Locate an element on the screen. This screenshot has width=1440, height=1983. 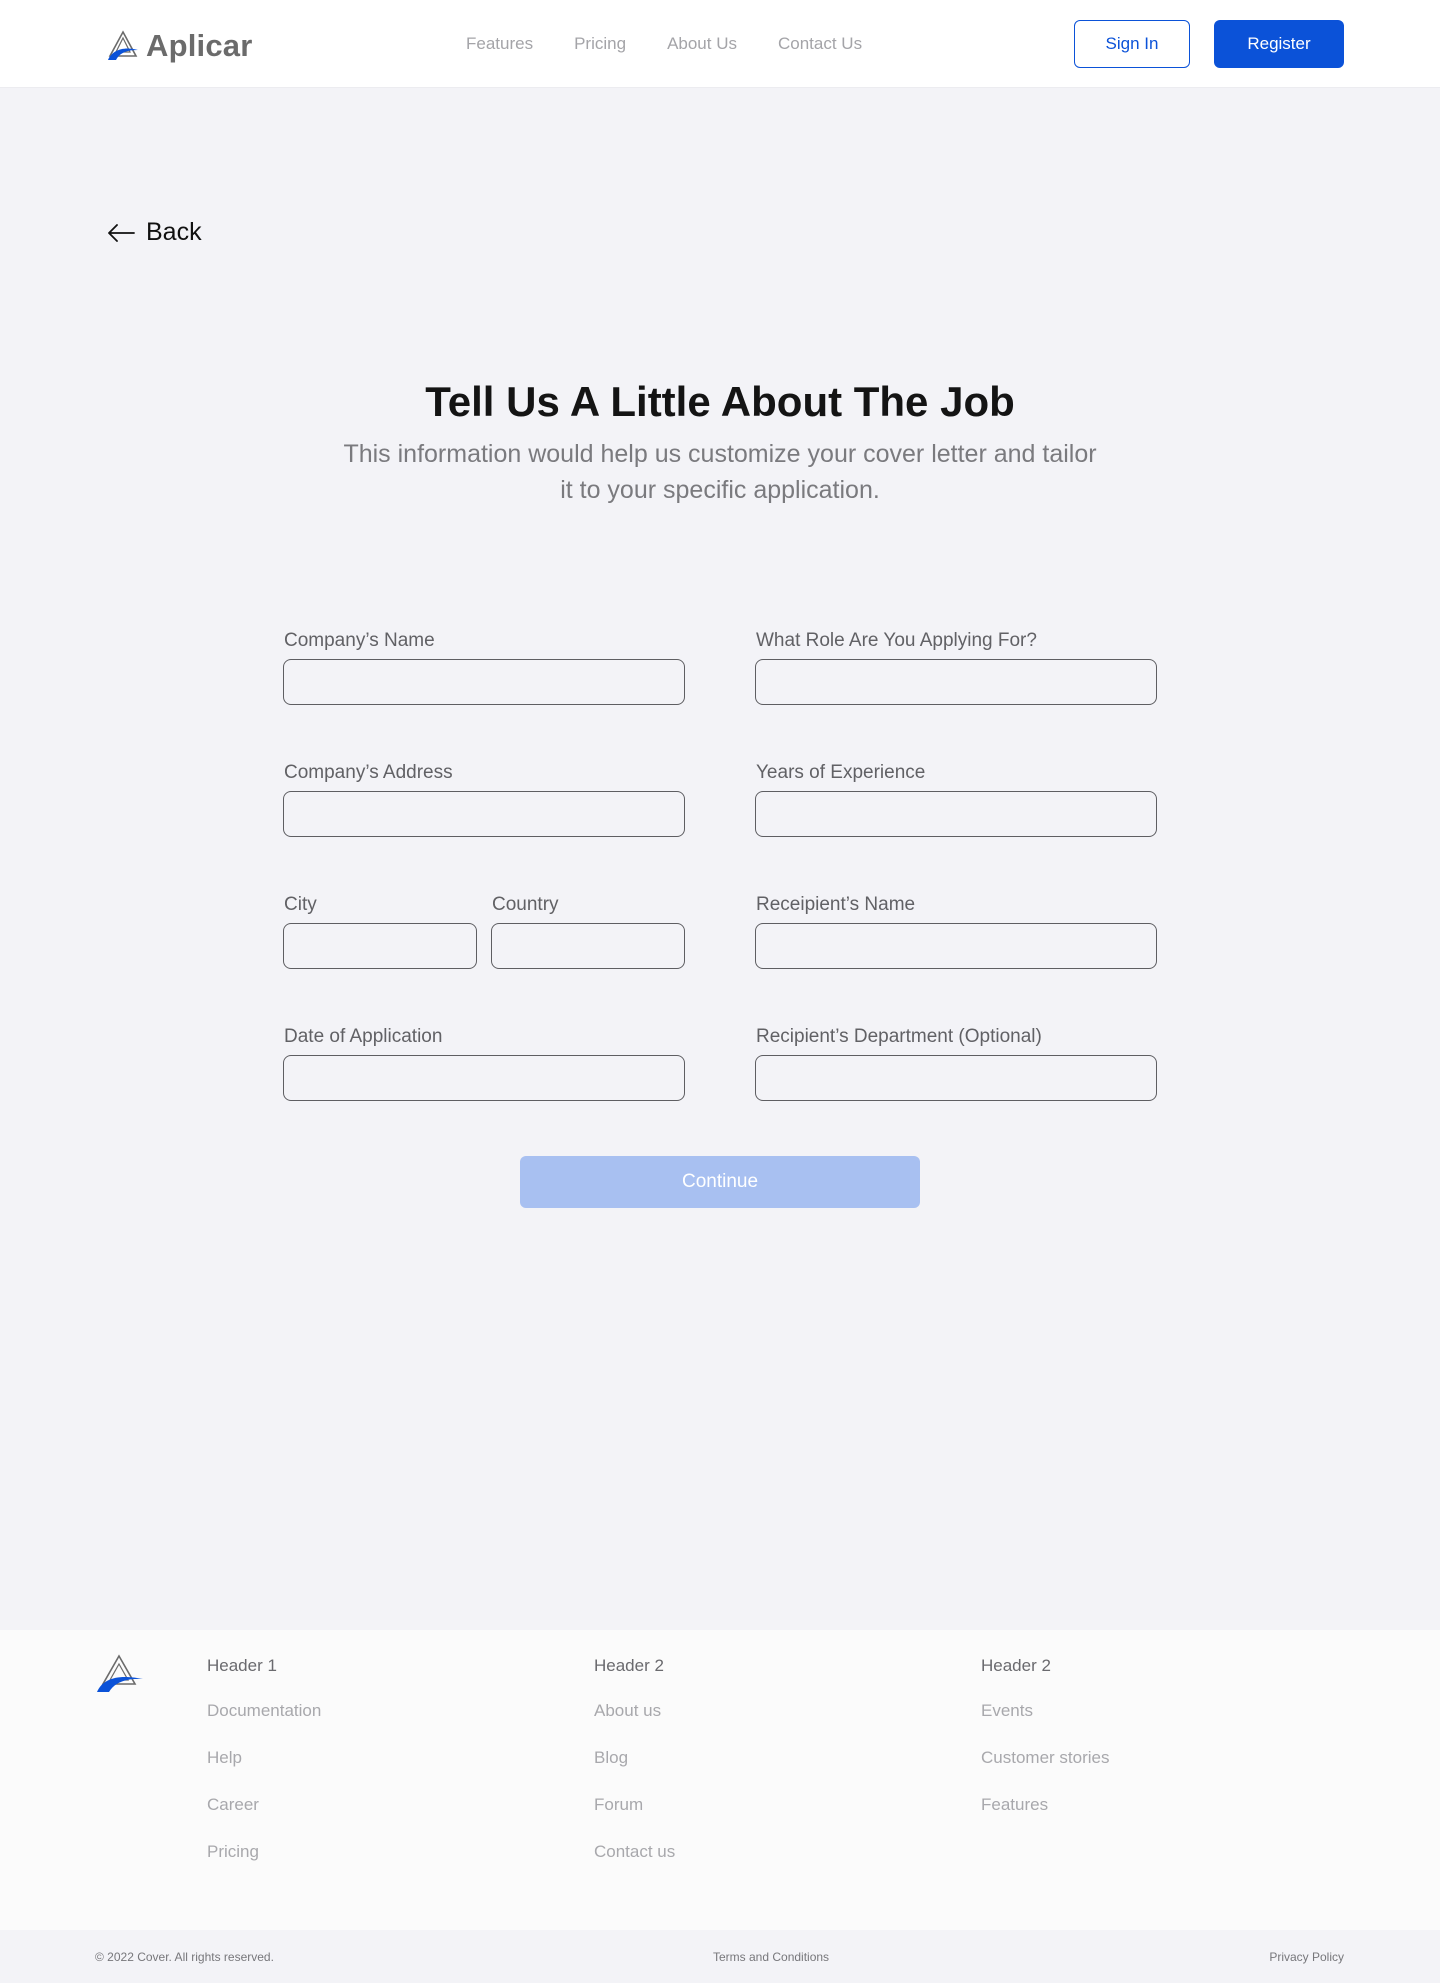
footer-link-features: Features is located at coordinates (1045, 1805).